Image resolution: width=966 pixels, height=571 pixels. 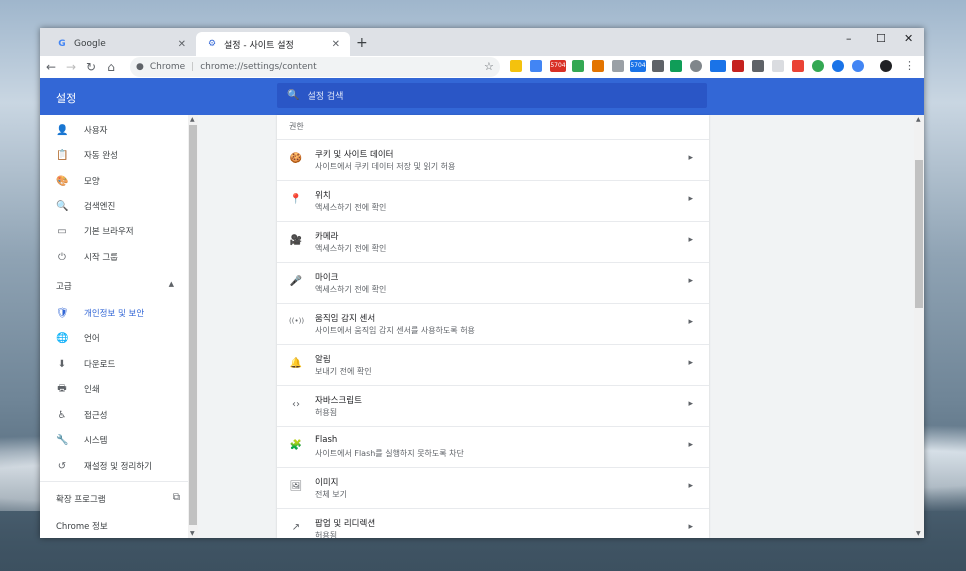 What do you see at coordinates (167, 67) in the screenshot?
I see `site-chip: Chrome` at bounding box center [167, 67].